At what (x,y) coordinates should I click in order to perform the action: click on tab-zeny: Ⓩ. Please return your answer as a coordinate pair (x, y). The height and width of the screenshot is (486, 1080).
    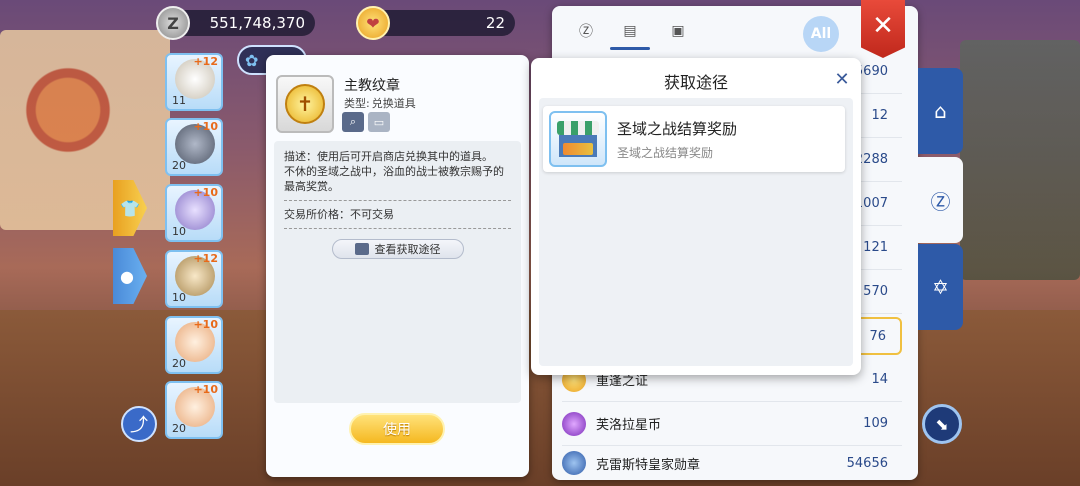
    Looking at the image, I should click on (586, 31).